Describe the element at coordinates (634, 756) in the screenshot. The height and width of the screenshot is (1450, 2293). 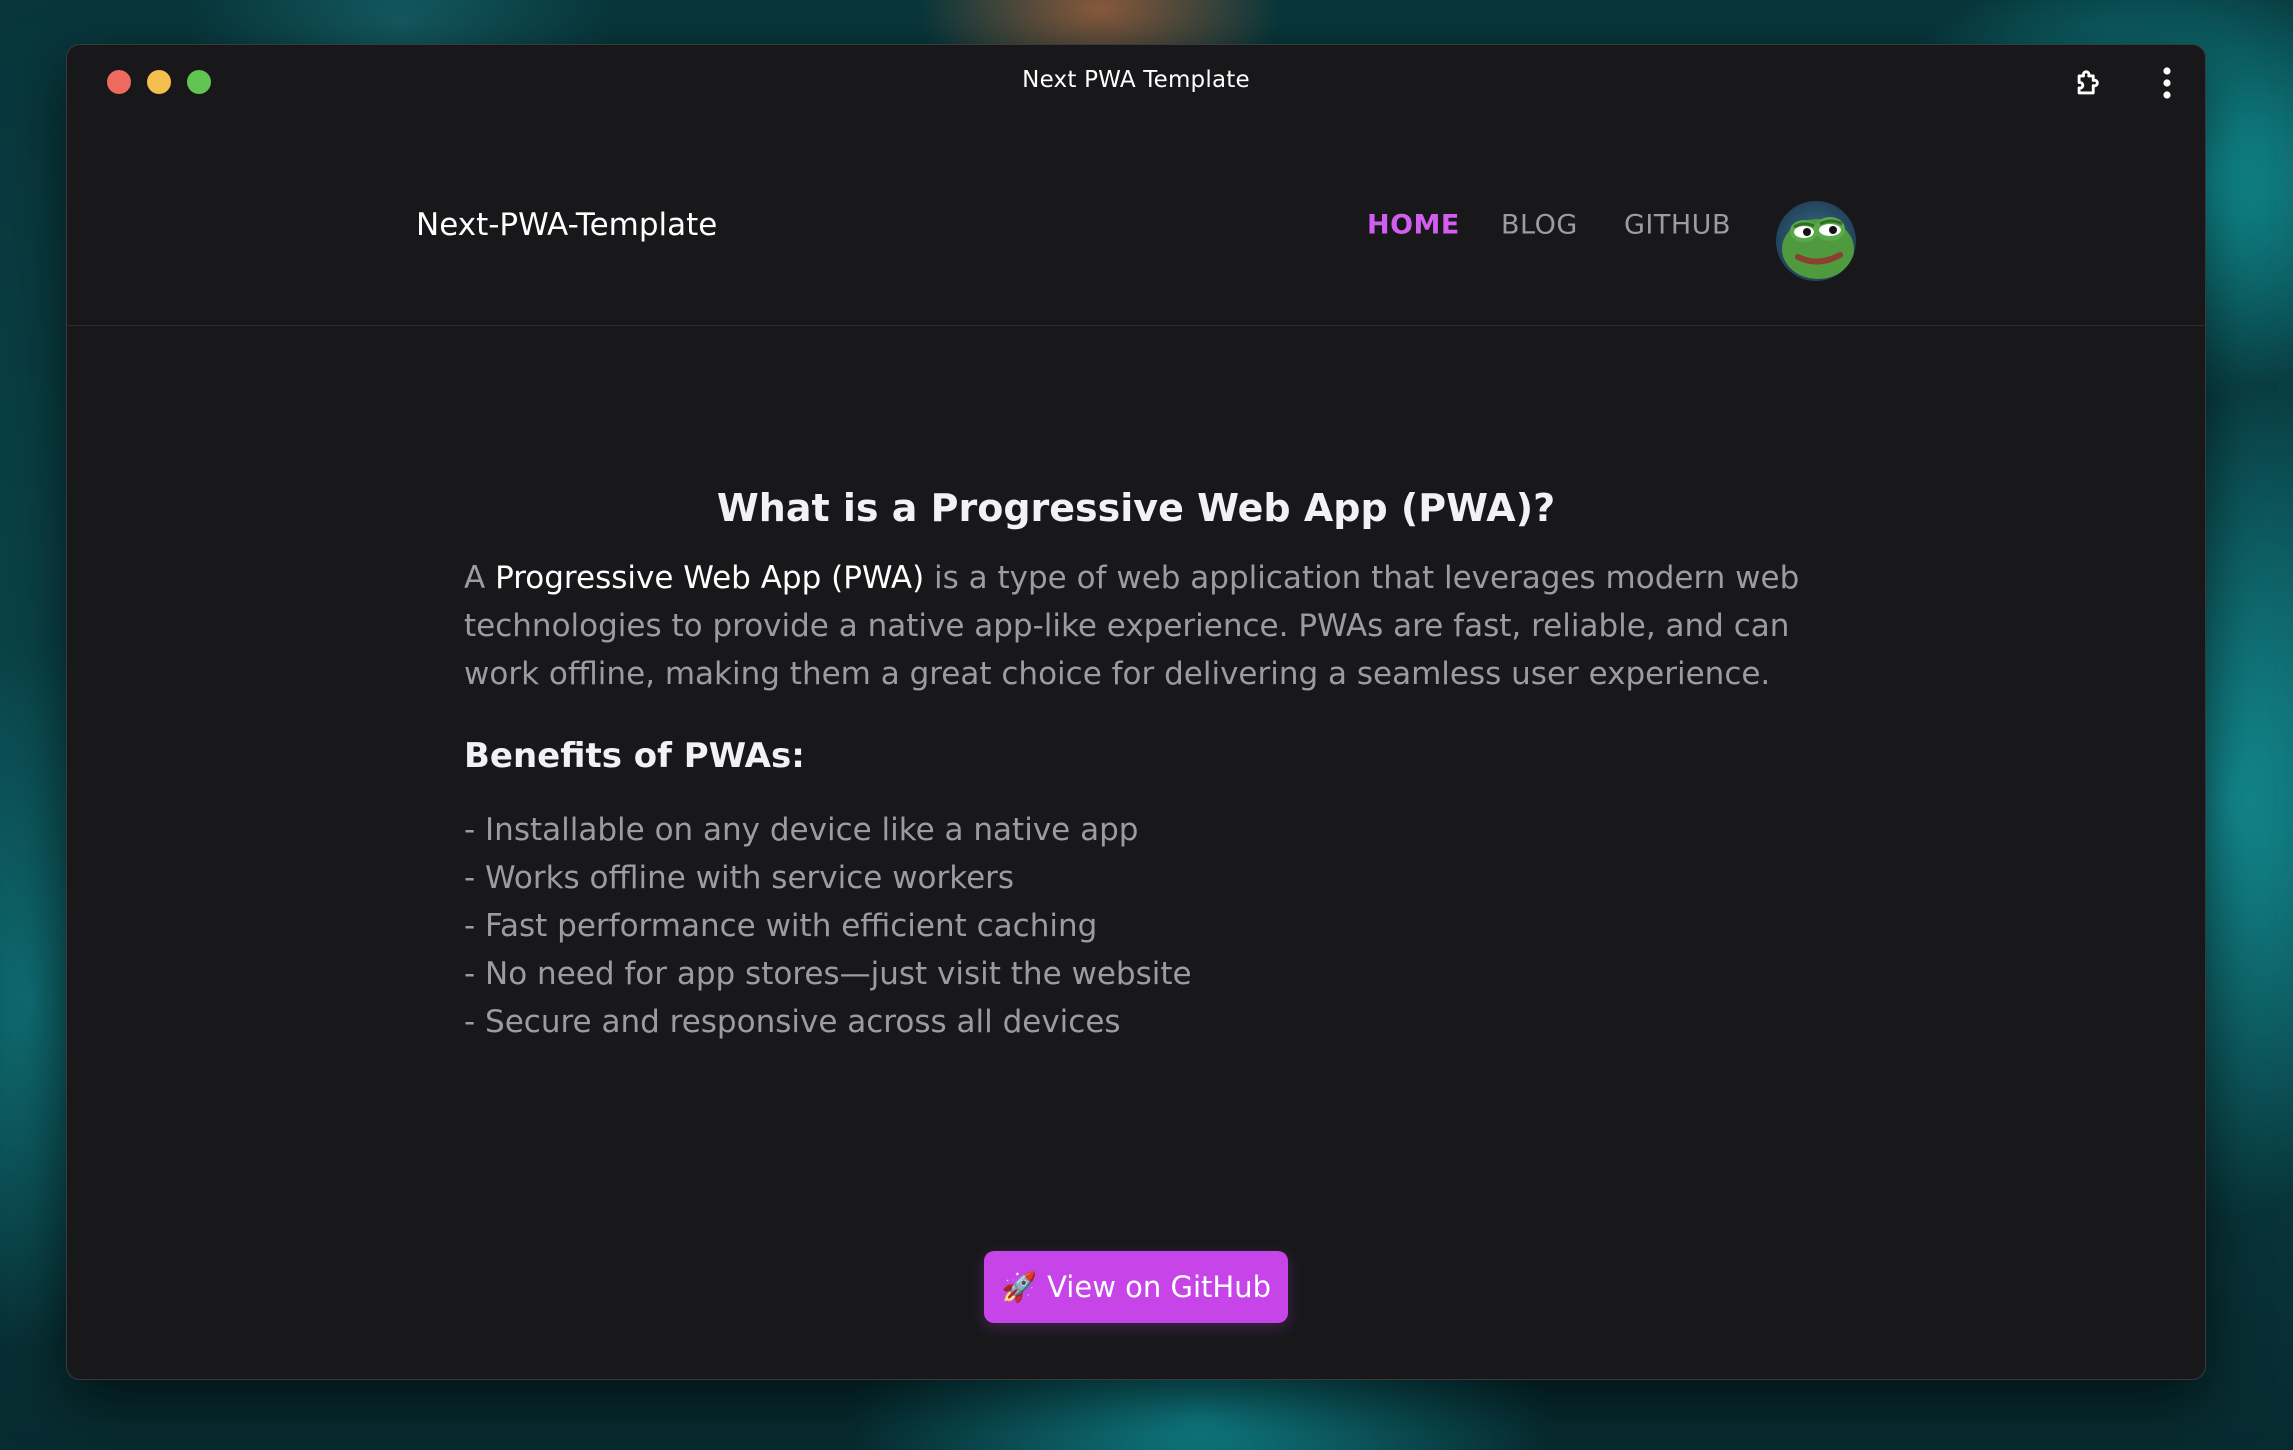
I see `benefits-heading: Benefits of PWAs:` at that location.